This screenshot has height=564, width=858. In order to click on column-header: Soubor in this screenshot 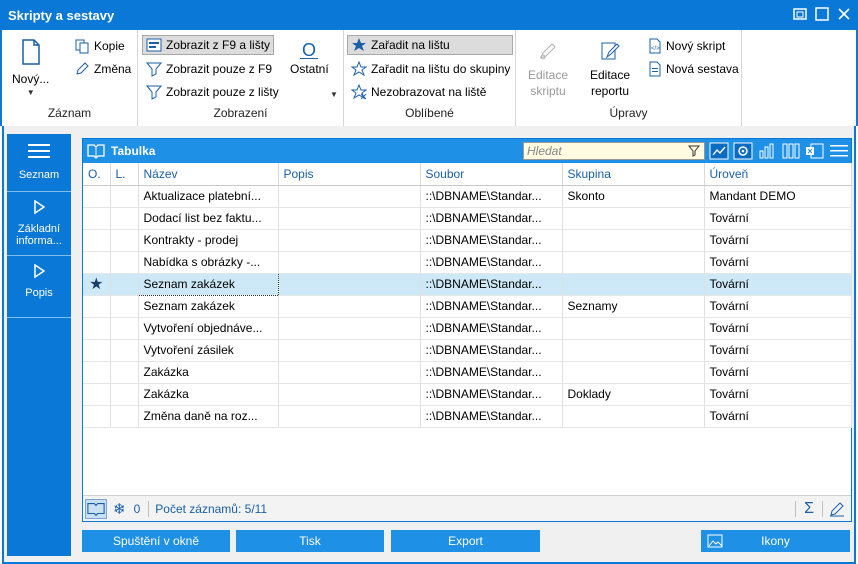, I will do `click(491, 174)`.